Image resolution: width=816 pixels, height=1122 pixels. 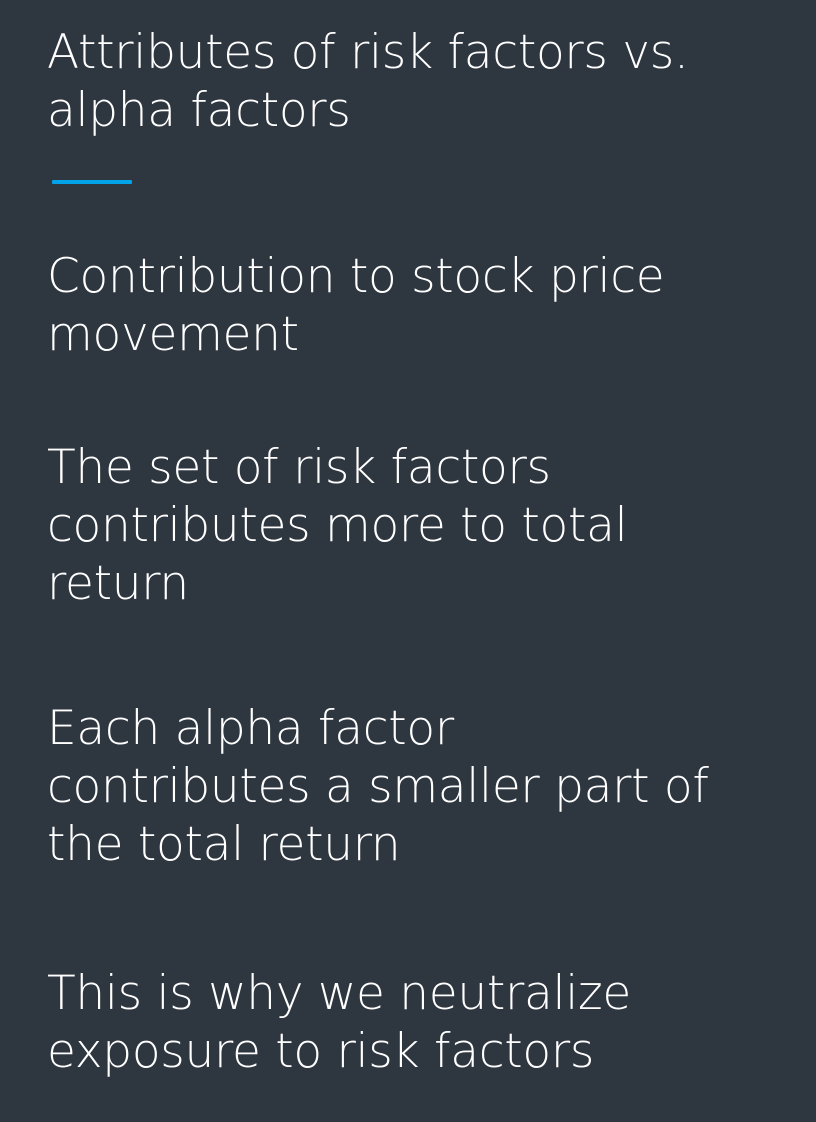 I want to click on slide-title-line: Attributes of risk factors vs., so click(x=368, y=52).